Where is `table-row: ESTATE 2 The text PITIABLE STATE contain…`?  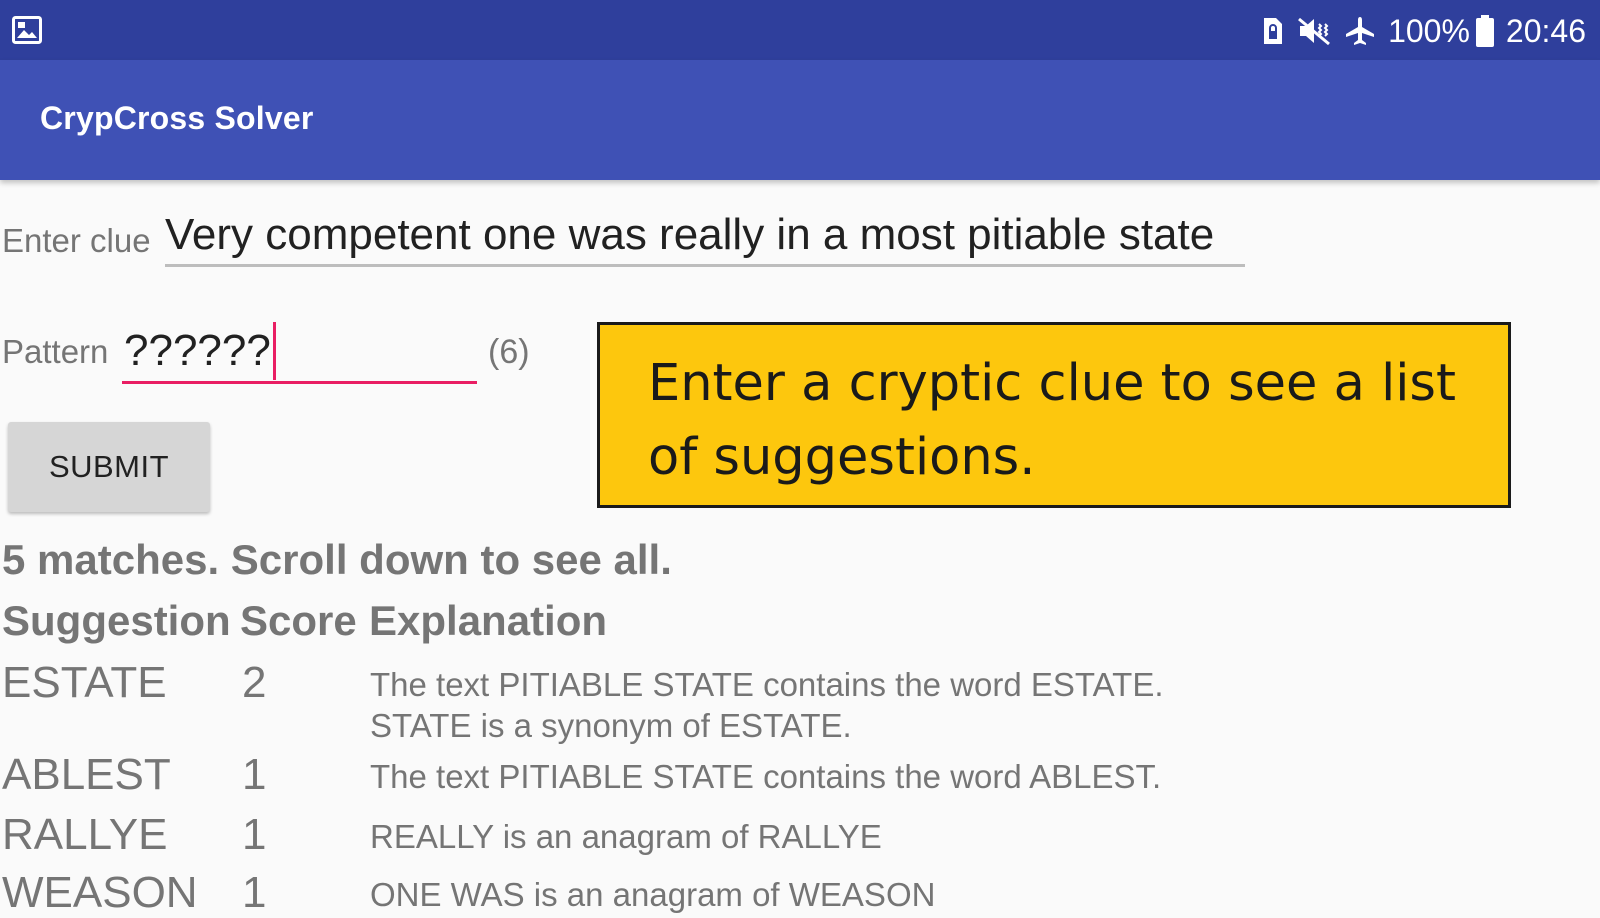
table-row: ESTATE 2 The text PITIABLE STATE contain… is located at coordinates (602, 702).